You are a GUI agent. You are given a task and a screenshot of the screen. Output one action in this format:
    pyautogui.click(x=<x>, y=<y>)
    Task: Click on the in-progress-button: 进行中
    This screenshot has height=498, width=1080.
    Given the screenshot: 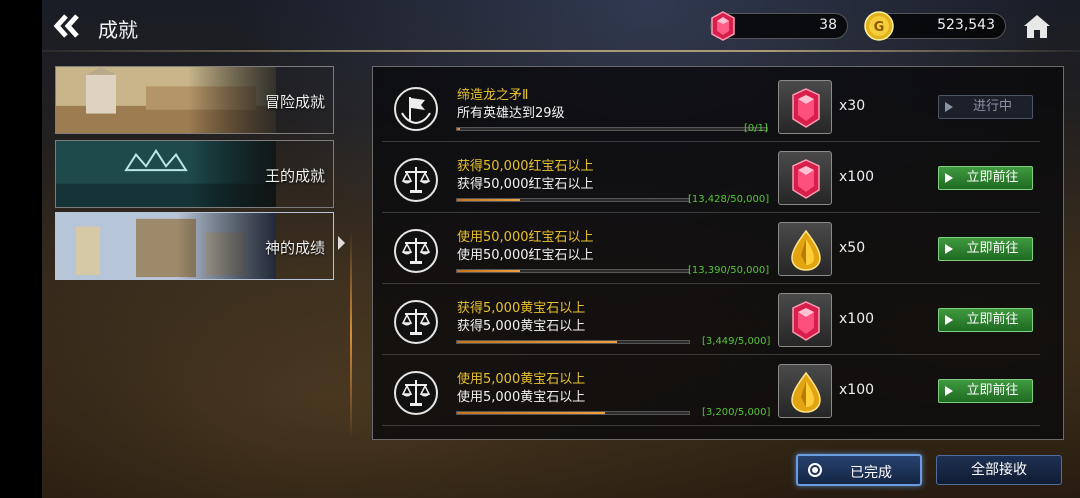 What is the action you would take?
    pyautogui.click(x=985, y=107)
    